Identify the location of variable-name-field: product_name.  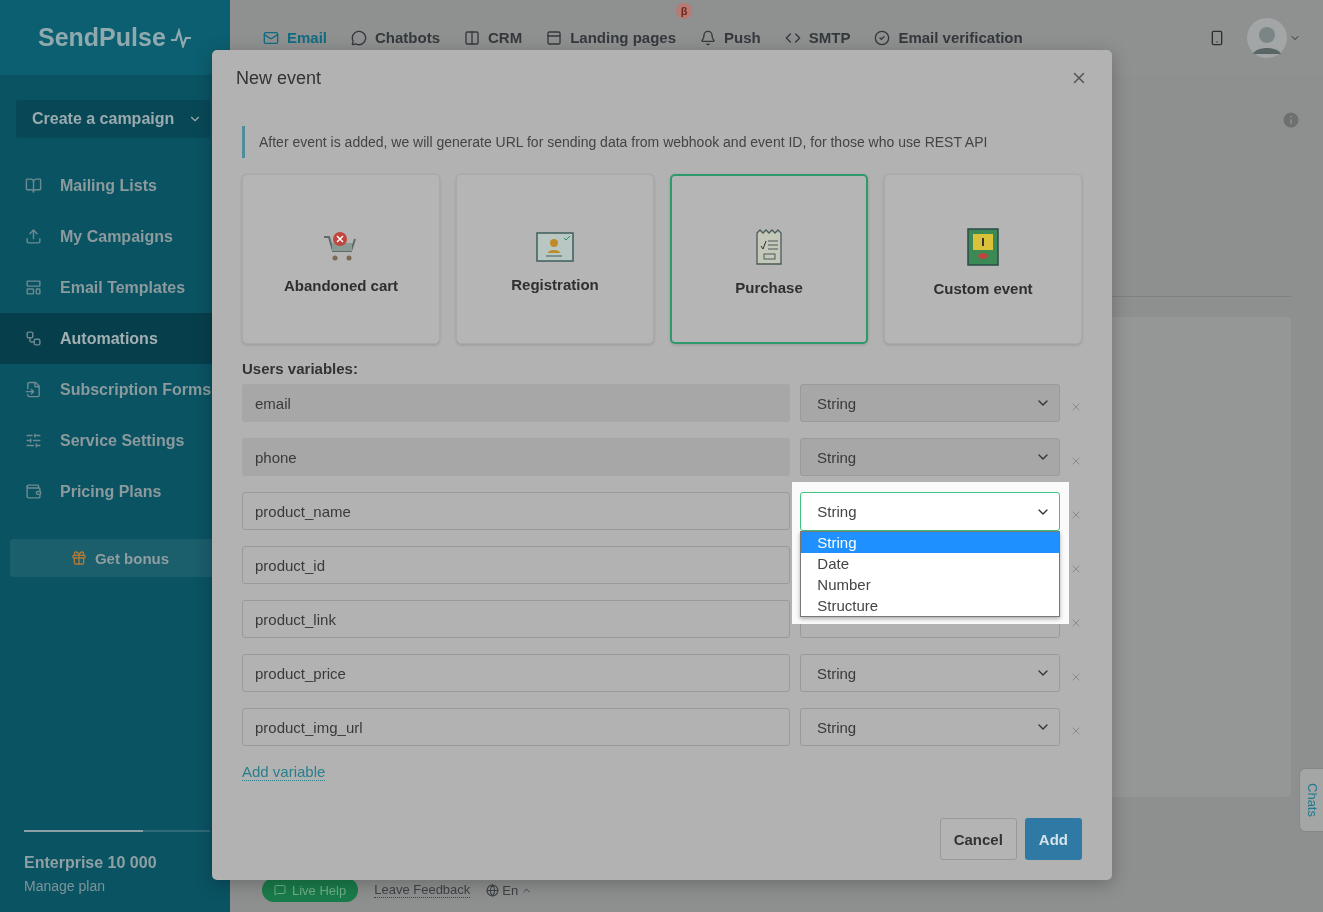
(516, 511).